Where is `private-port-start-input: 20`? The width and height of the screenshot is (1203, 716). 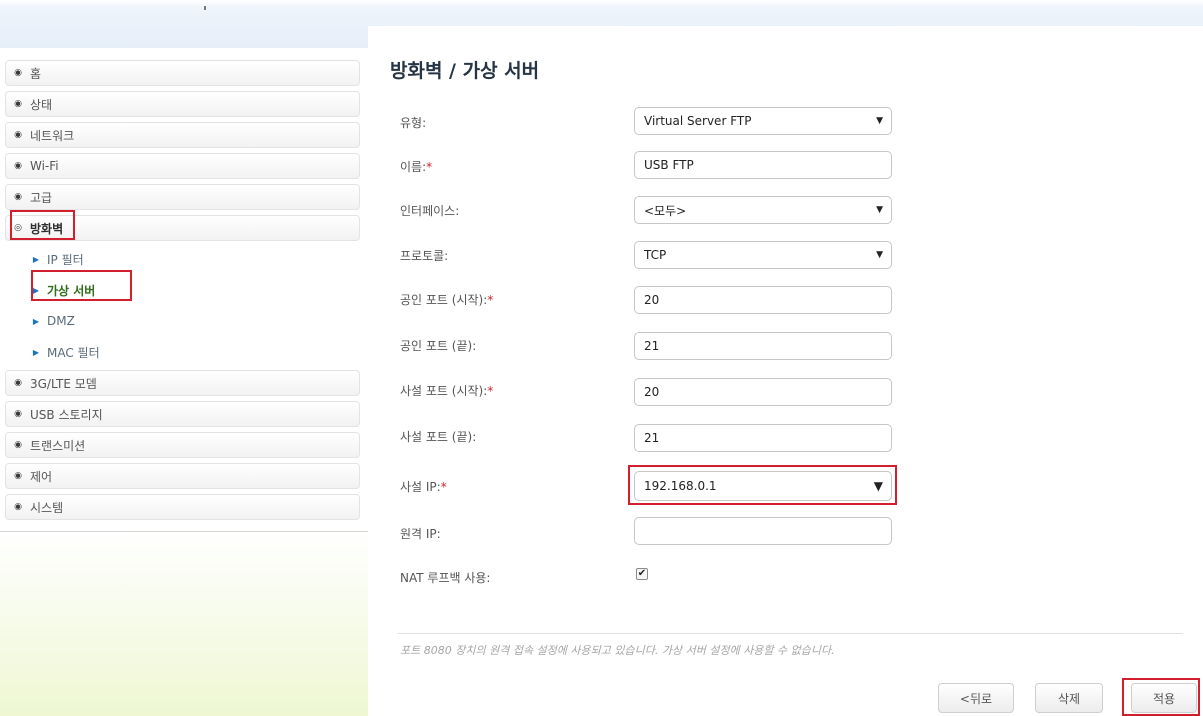
private-port-start-input: 20 is located at coordinates (763, 392).